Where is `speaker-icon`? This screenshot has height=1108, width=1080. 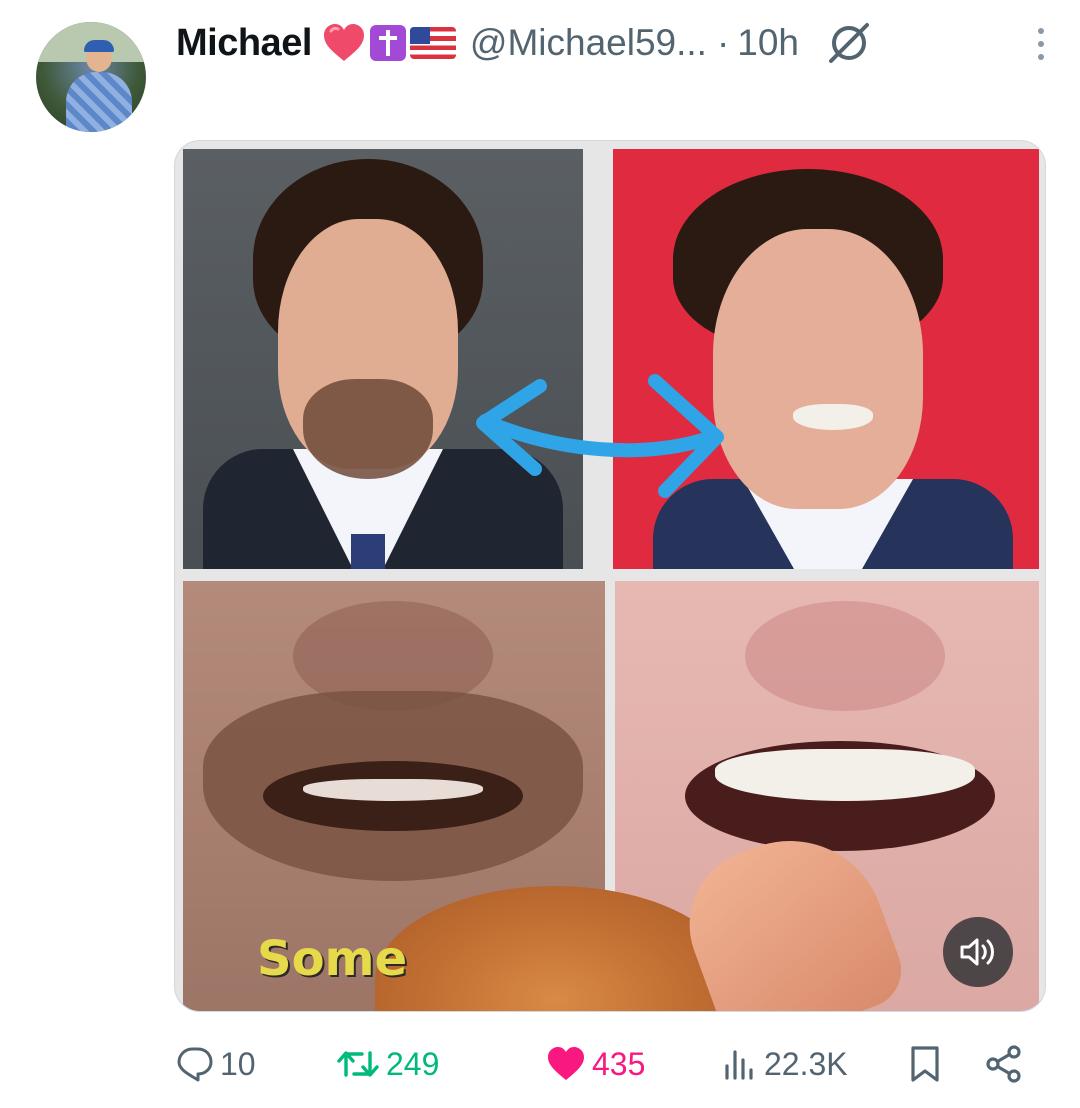
speaker-icon is located at coordinates (977, 952).